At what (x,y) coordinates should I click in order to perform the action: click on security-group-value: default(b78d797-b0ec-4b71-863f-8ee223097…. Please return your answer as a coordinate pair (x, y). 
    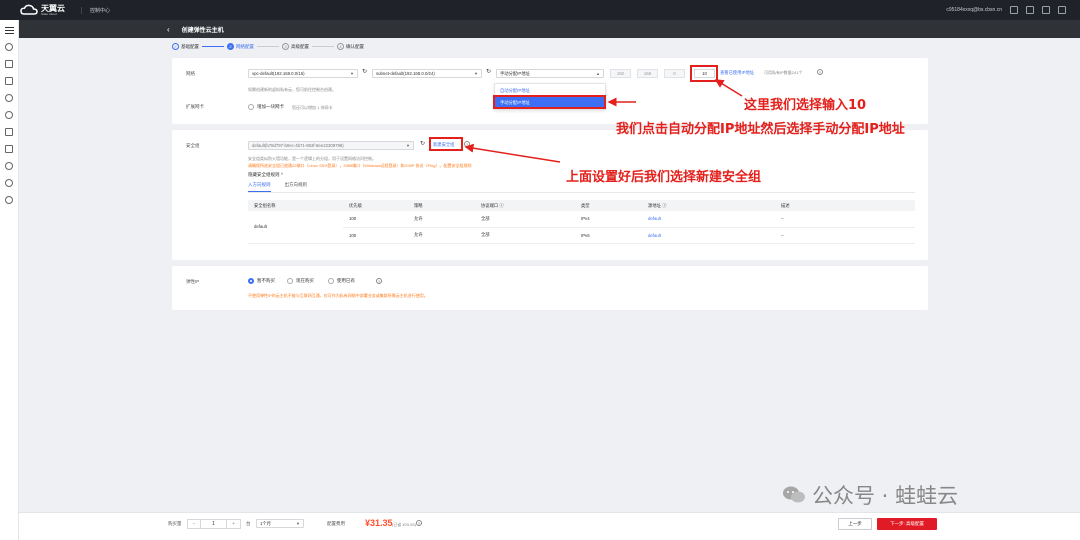
    Looking at the image, I should click on (298, 145).